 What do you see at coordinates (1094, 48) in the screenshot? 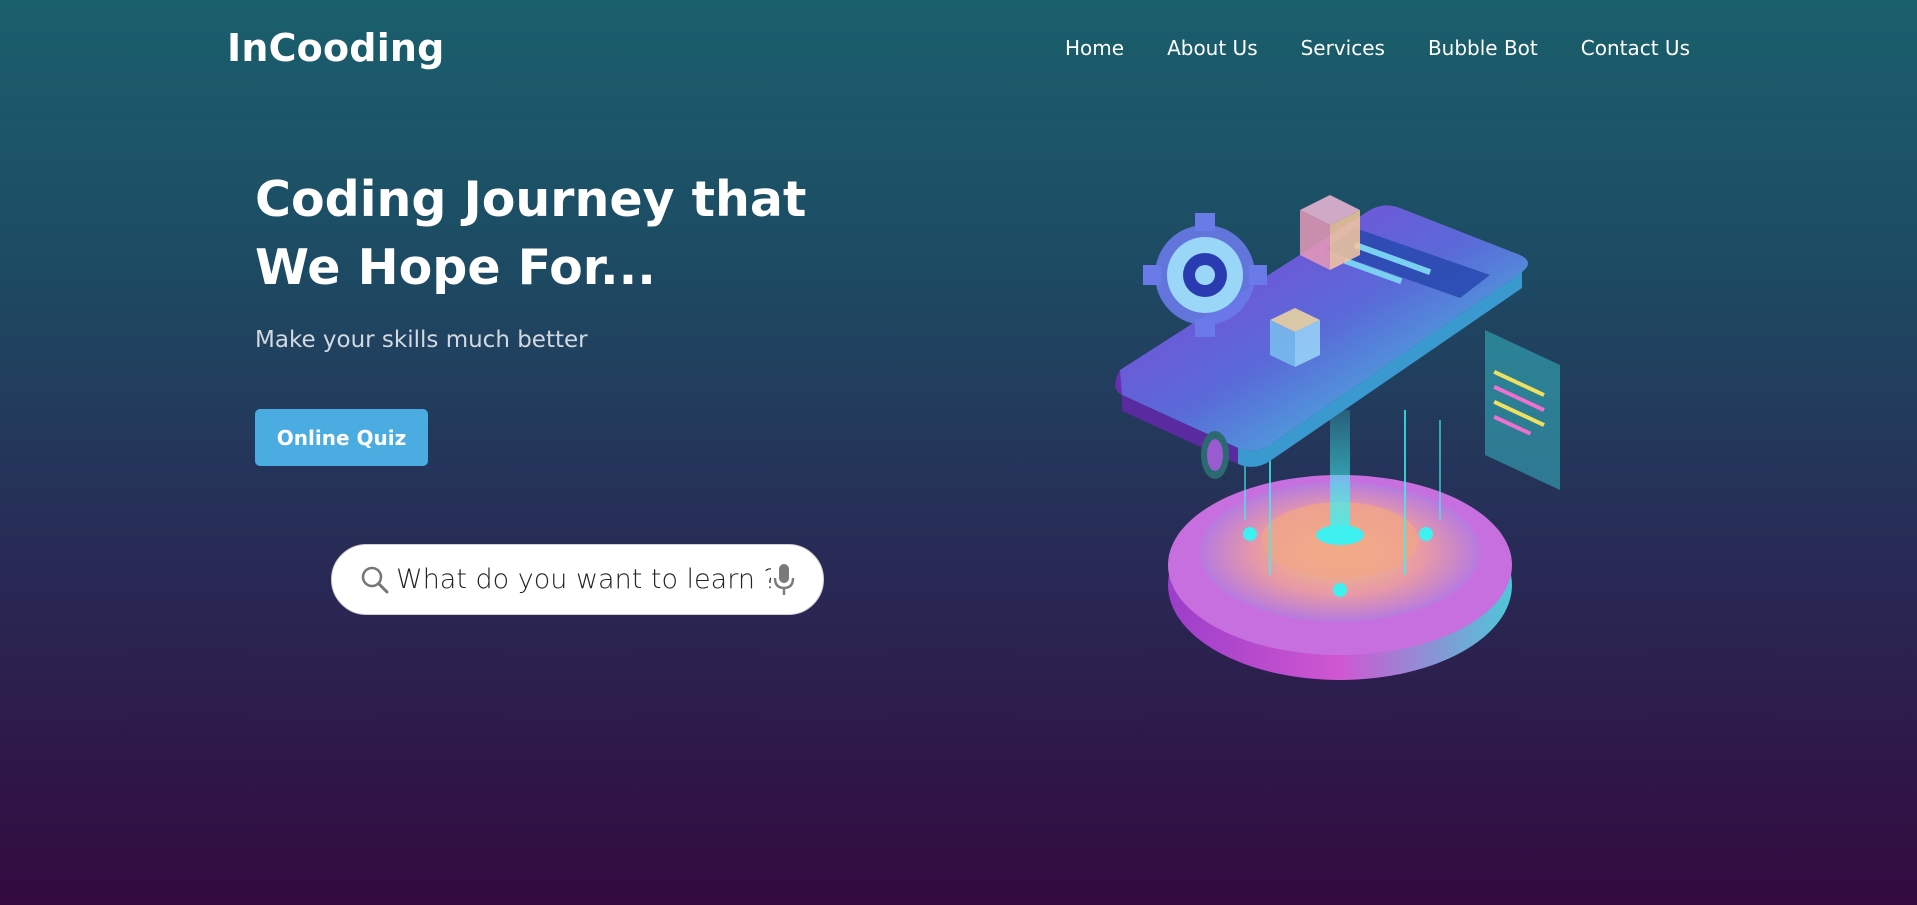
I see `nav-item-home: Home` at bounding box center [1094, 48].